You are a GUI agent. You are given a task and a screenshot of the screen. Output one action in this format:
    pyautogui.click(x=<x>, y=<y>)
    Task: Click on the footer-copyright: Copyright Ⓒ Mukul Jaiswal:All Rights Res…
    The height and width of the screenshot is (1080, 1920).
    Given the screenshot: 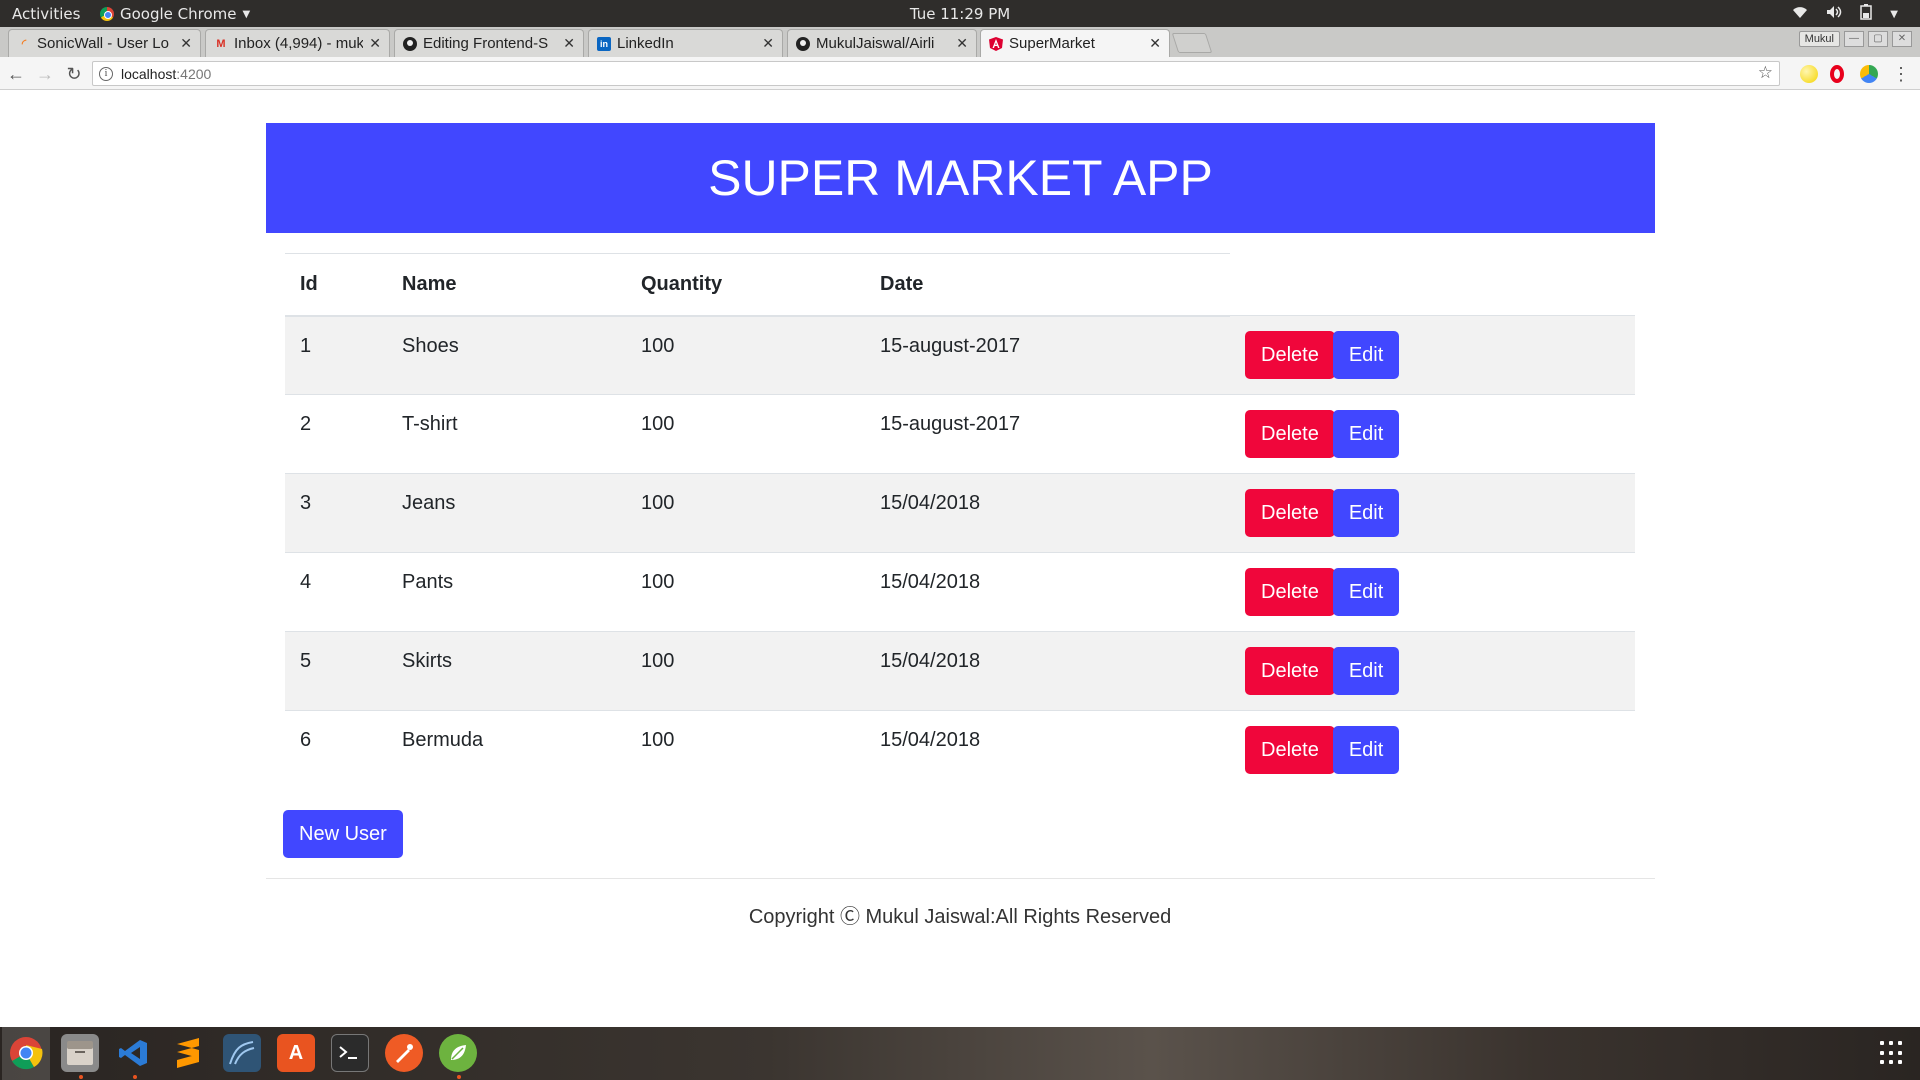 What is the action you would take?
    pyautogui.click(x=960, y=917)
    